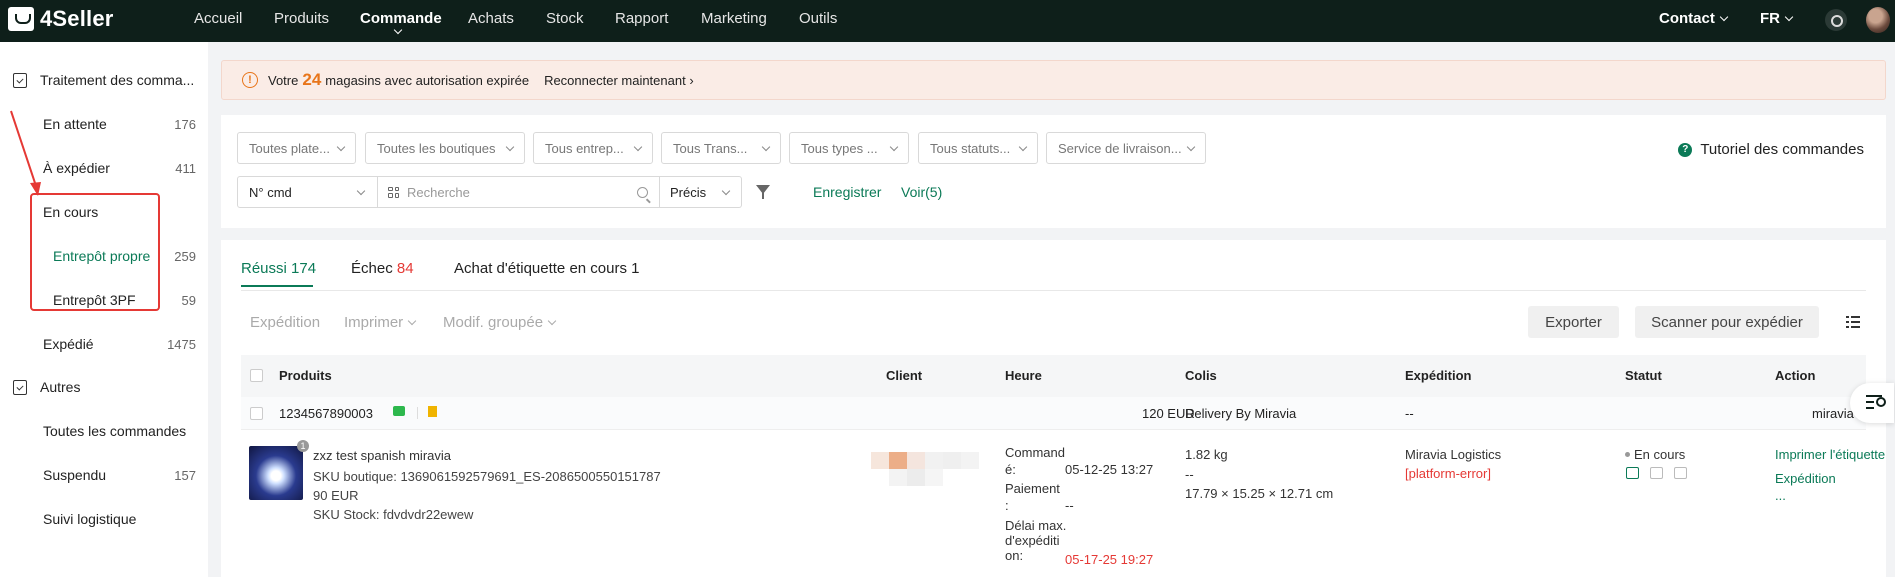 Image resolution: width=1895 pixels, height=577 pixels. I want to click on user-avatar, so click(1878, 20).